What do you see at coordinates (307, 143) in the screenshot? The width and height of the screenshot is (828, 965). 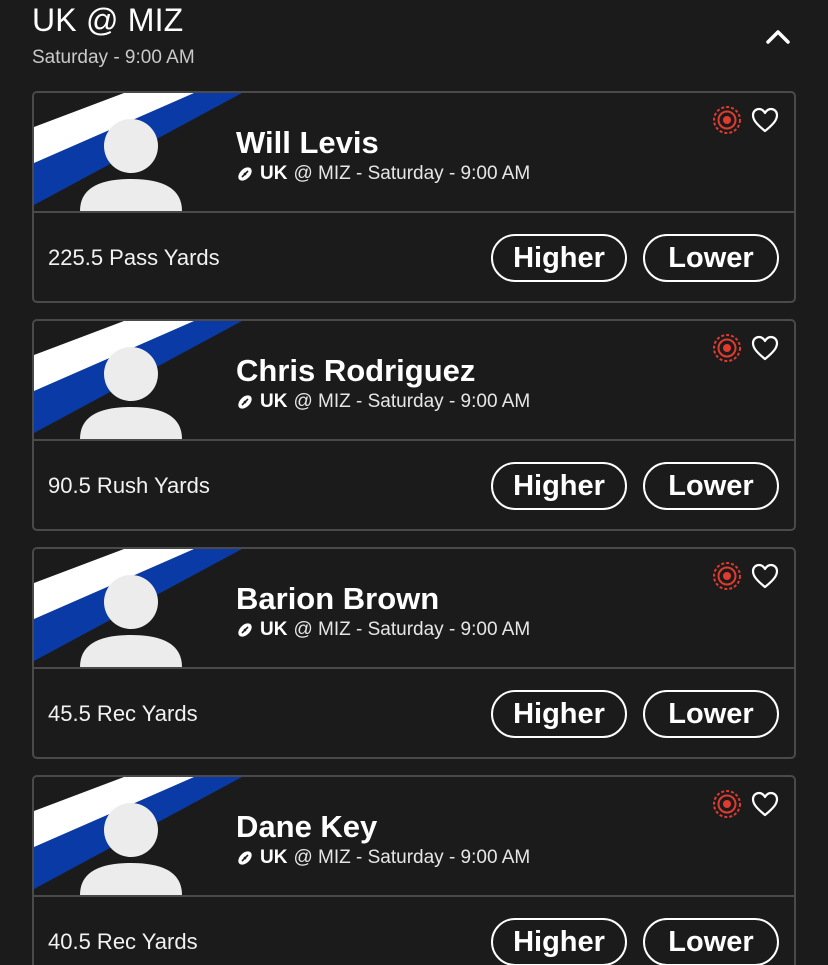 I see `player-name: Will Levis` at bounding box center [307, 143].